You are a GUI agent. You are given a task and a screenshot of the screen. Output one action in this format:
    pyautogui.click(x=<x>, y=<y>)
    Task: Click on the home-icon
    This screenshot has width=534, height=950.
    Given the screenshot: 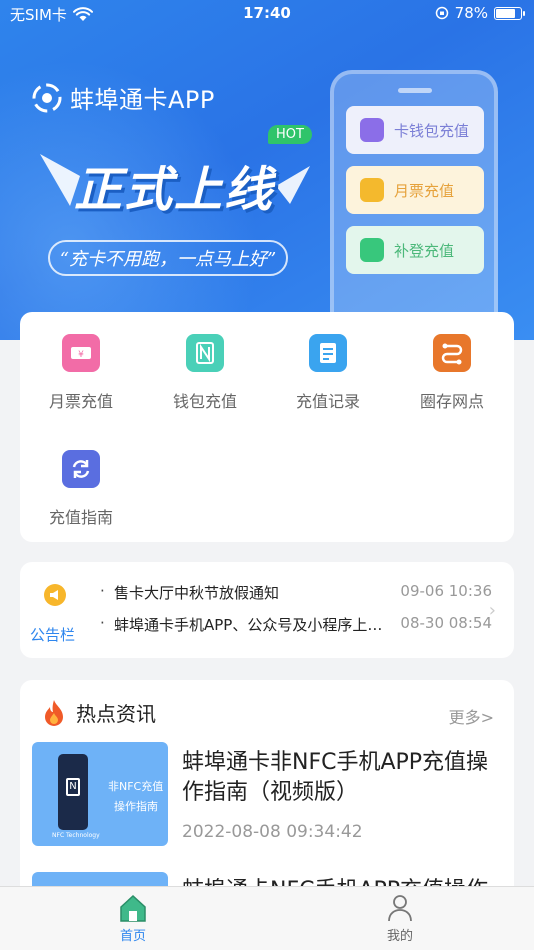 What is the action you would take?
    pyautogui.click(x=133, y=908)
    